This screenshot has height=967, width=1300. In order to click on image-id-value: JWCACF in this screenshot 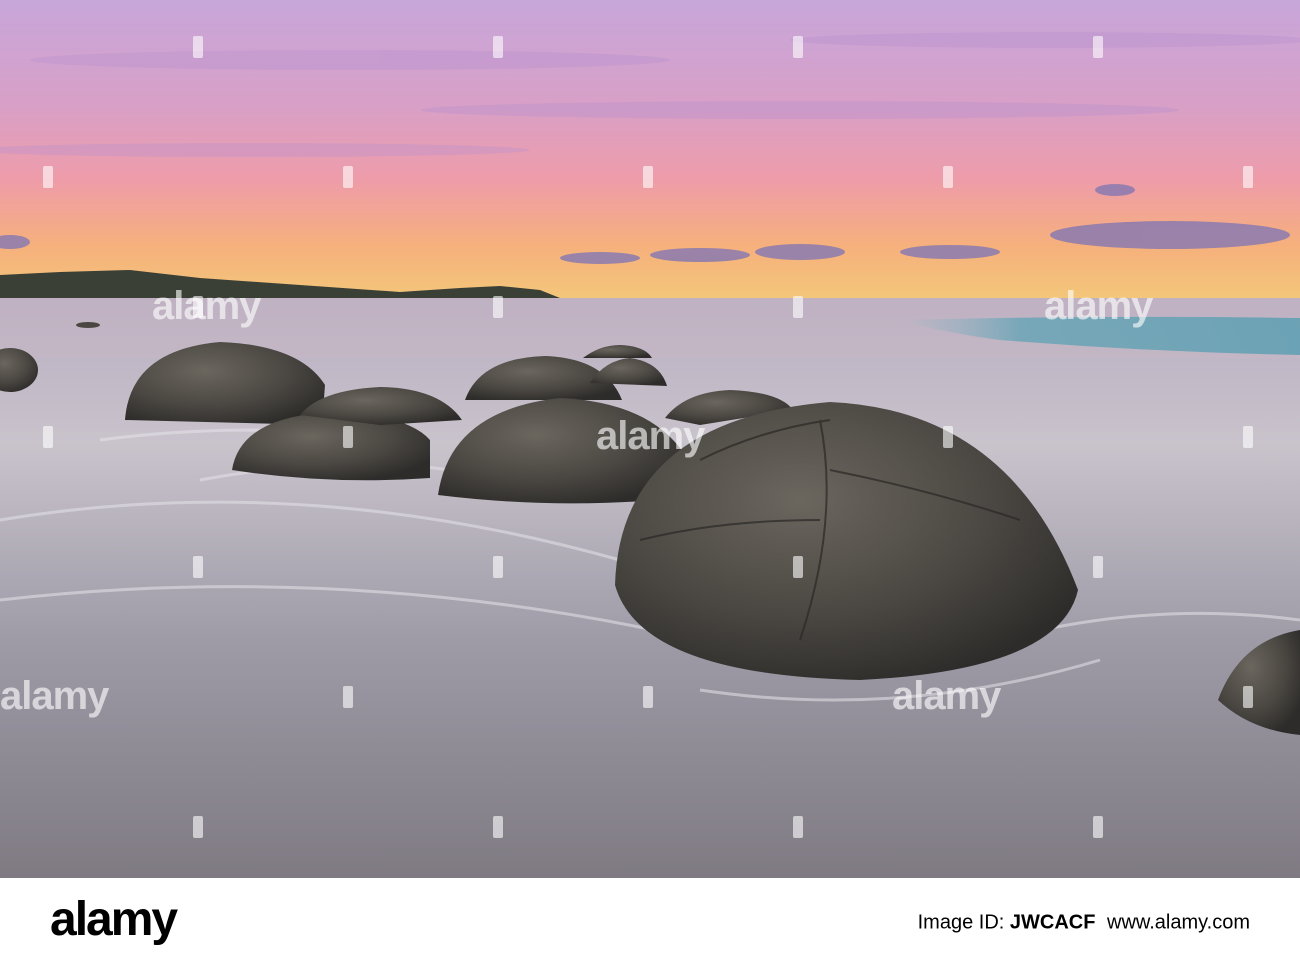, I will do `click(1052, 922)`.